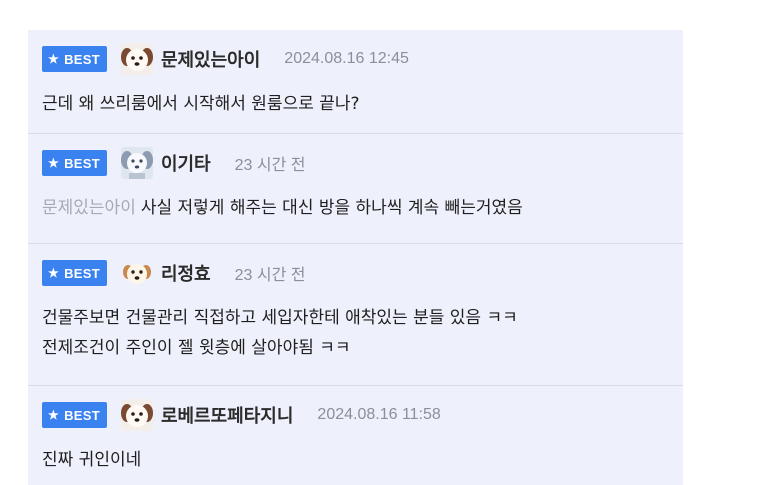 The height and width of the screenshot is (485, 765). I want to click on comment-body-text: 진짜 귀인이네, so click(92, 460).